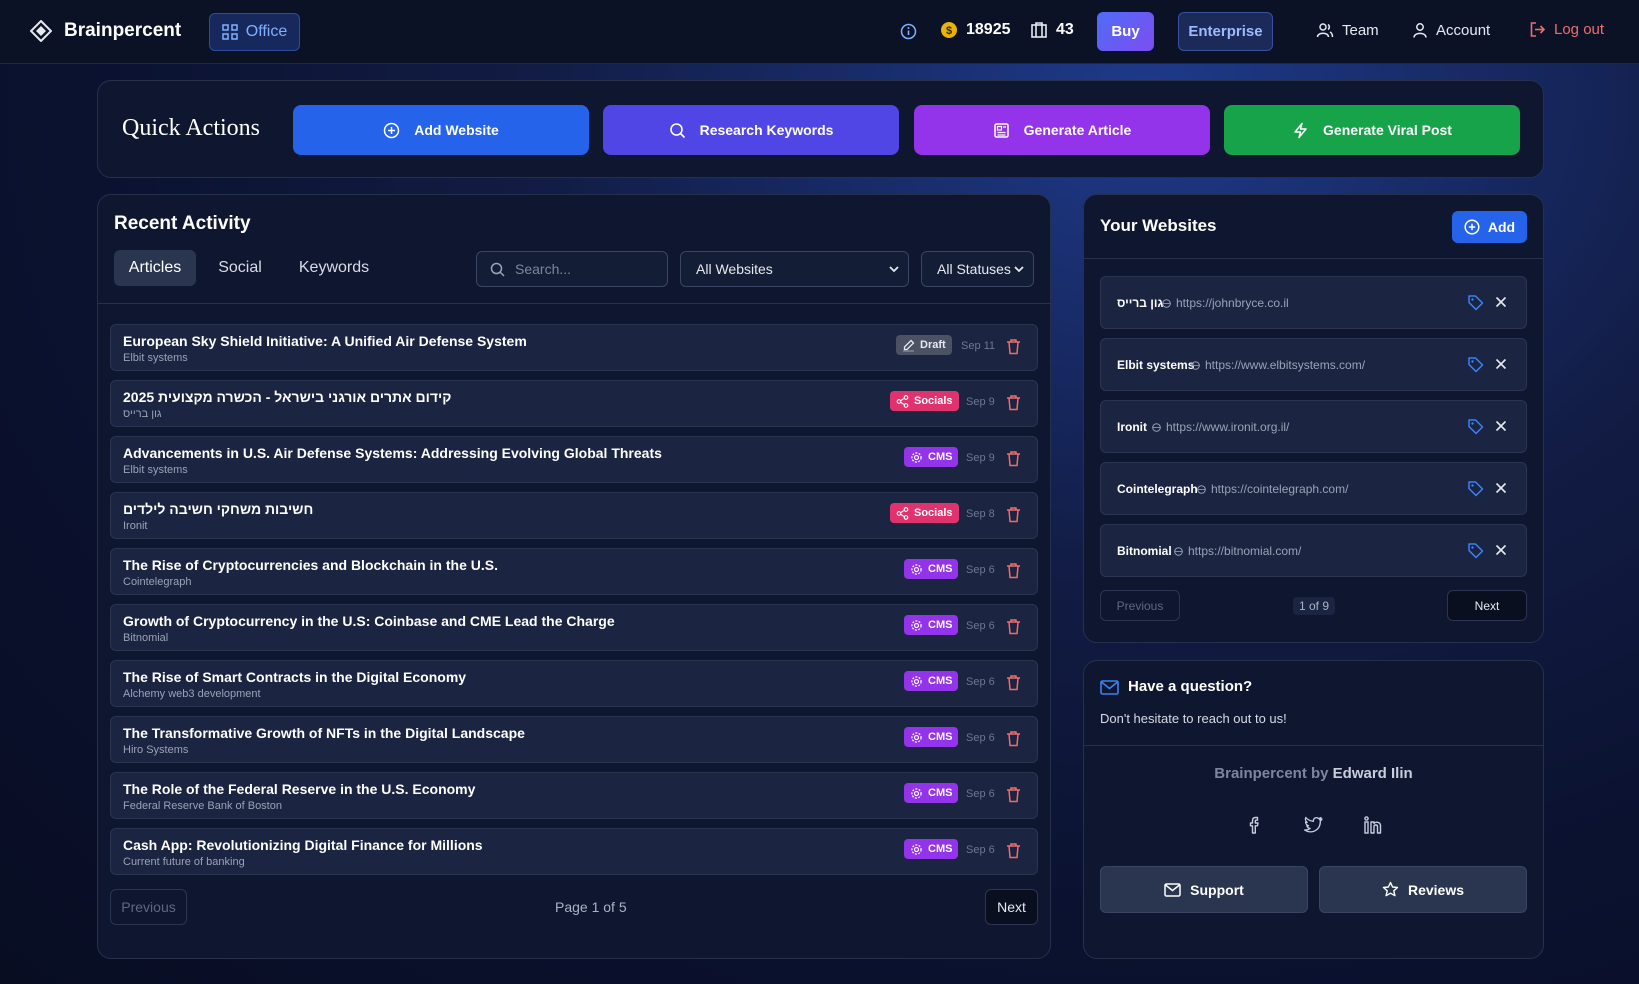 This screenshot has width=1639, height=984. I want to click on recent-activity-title: Recent Activity, so click(182, 223).